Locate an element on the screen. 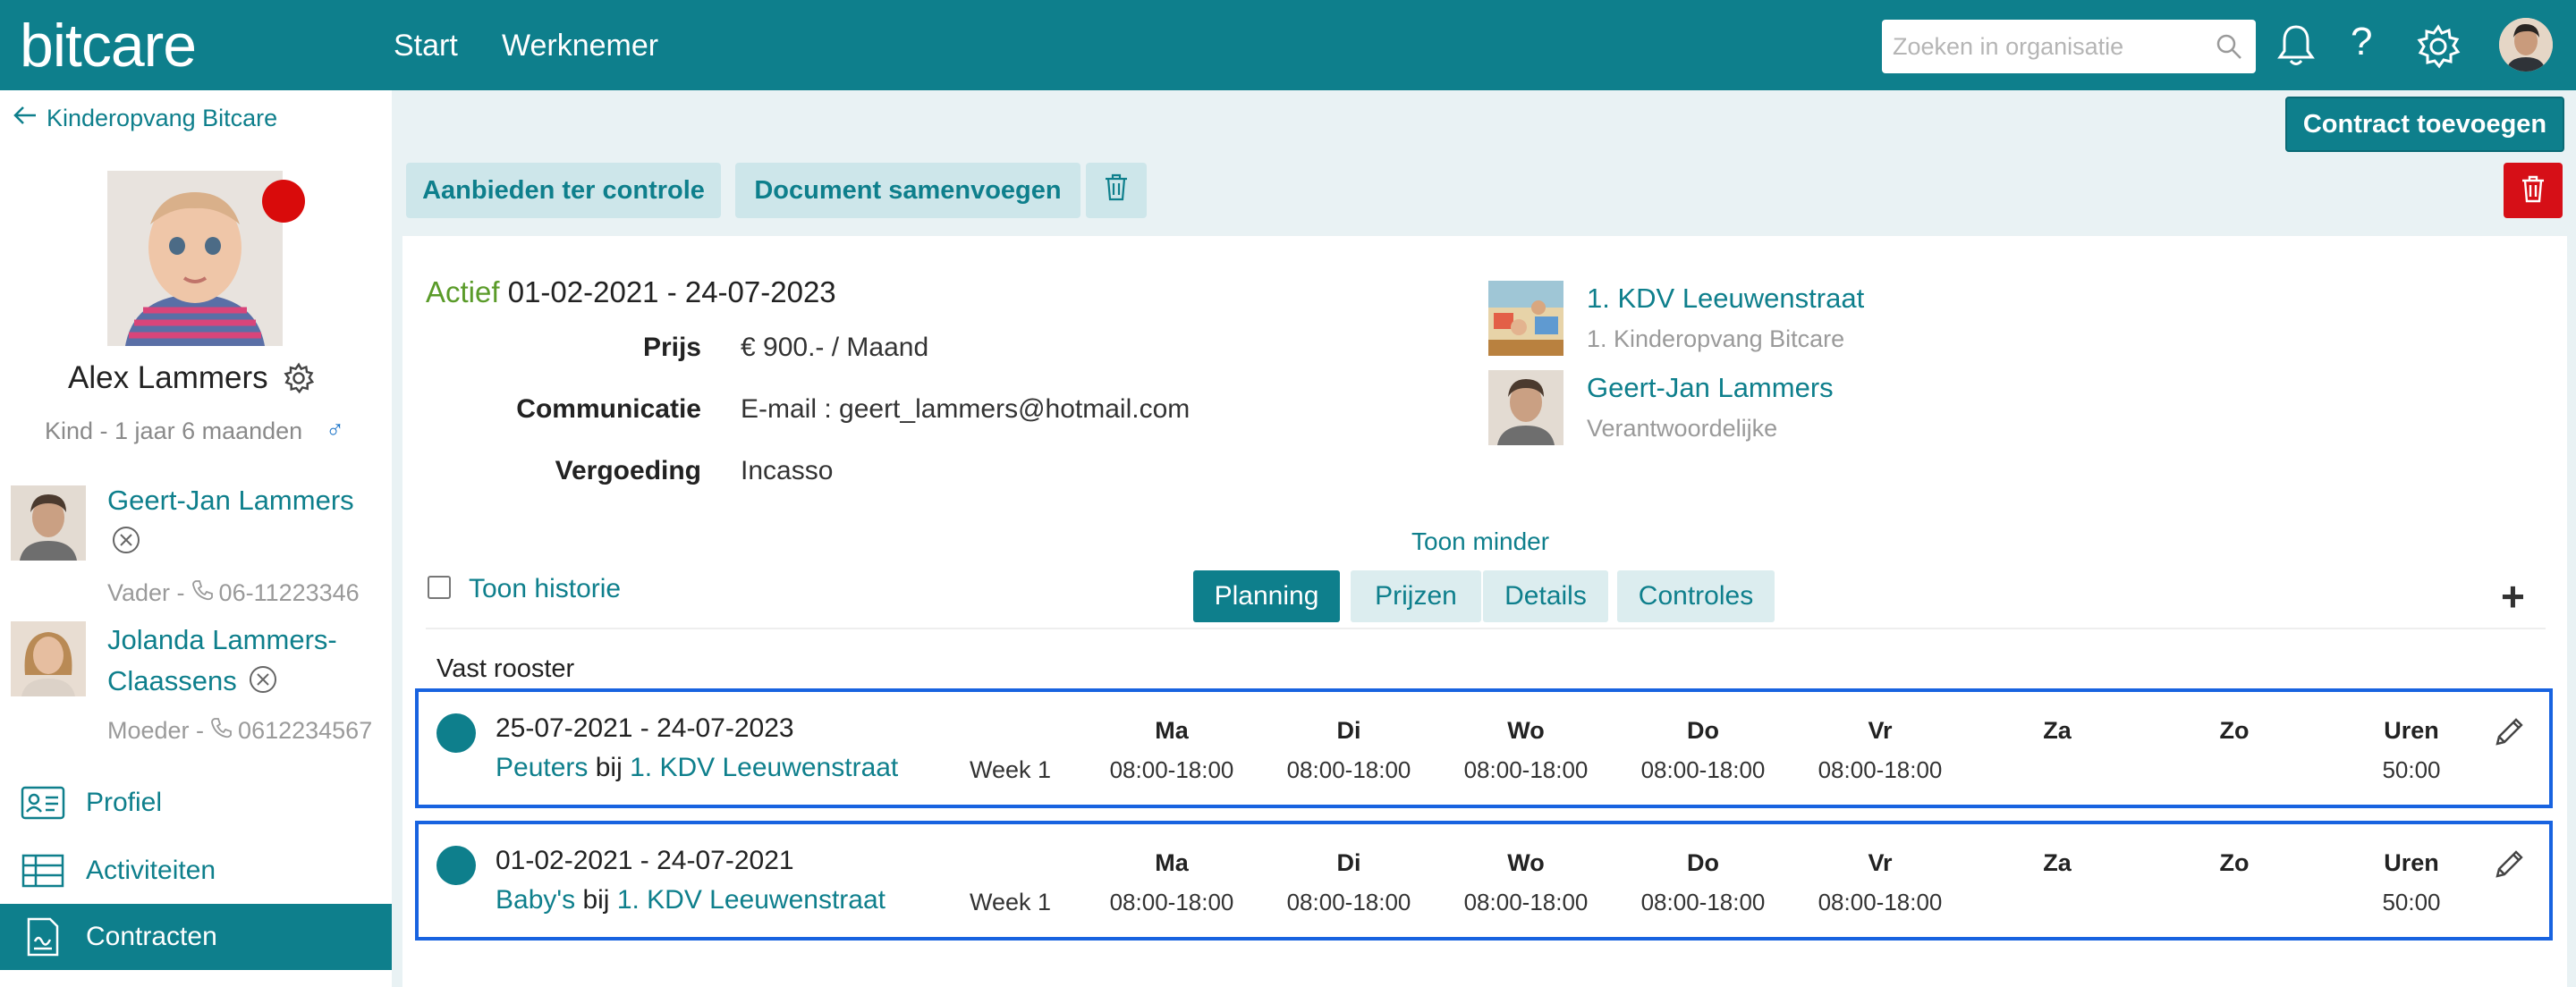  vergoeding-value: Incasso is located at coordinates (787, 470).